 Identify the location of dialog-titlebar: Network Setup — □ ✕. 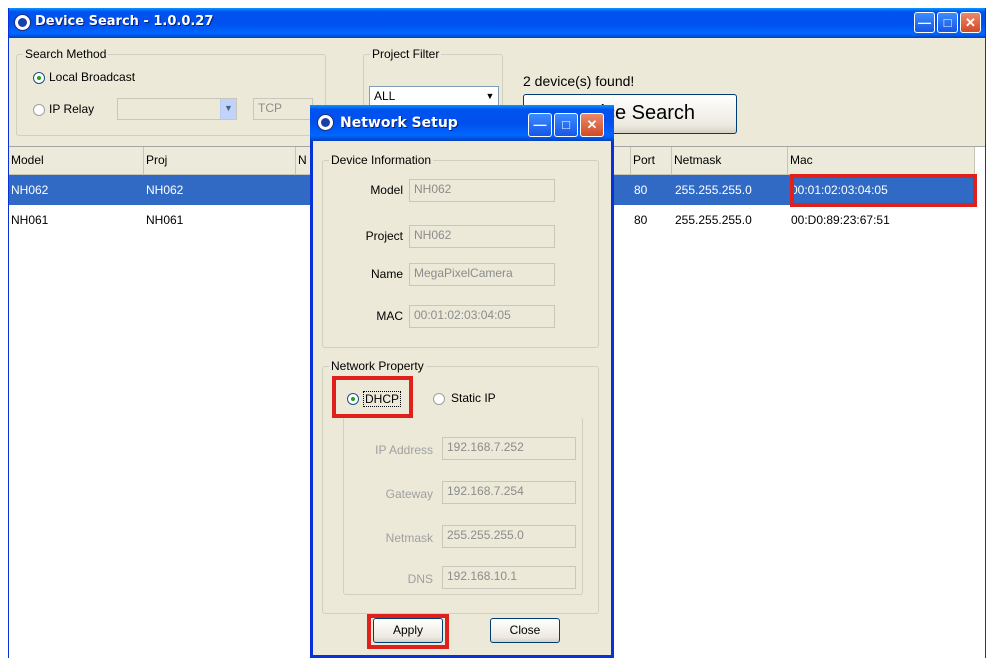
(462, 123).